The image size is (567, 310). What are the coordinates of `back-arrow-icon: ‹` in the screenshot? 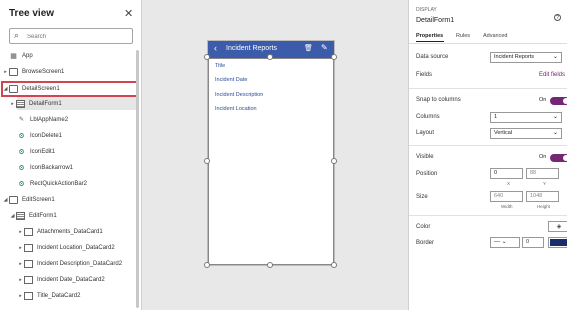 It's located at (215, 48).